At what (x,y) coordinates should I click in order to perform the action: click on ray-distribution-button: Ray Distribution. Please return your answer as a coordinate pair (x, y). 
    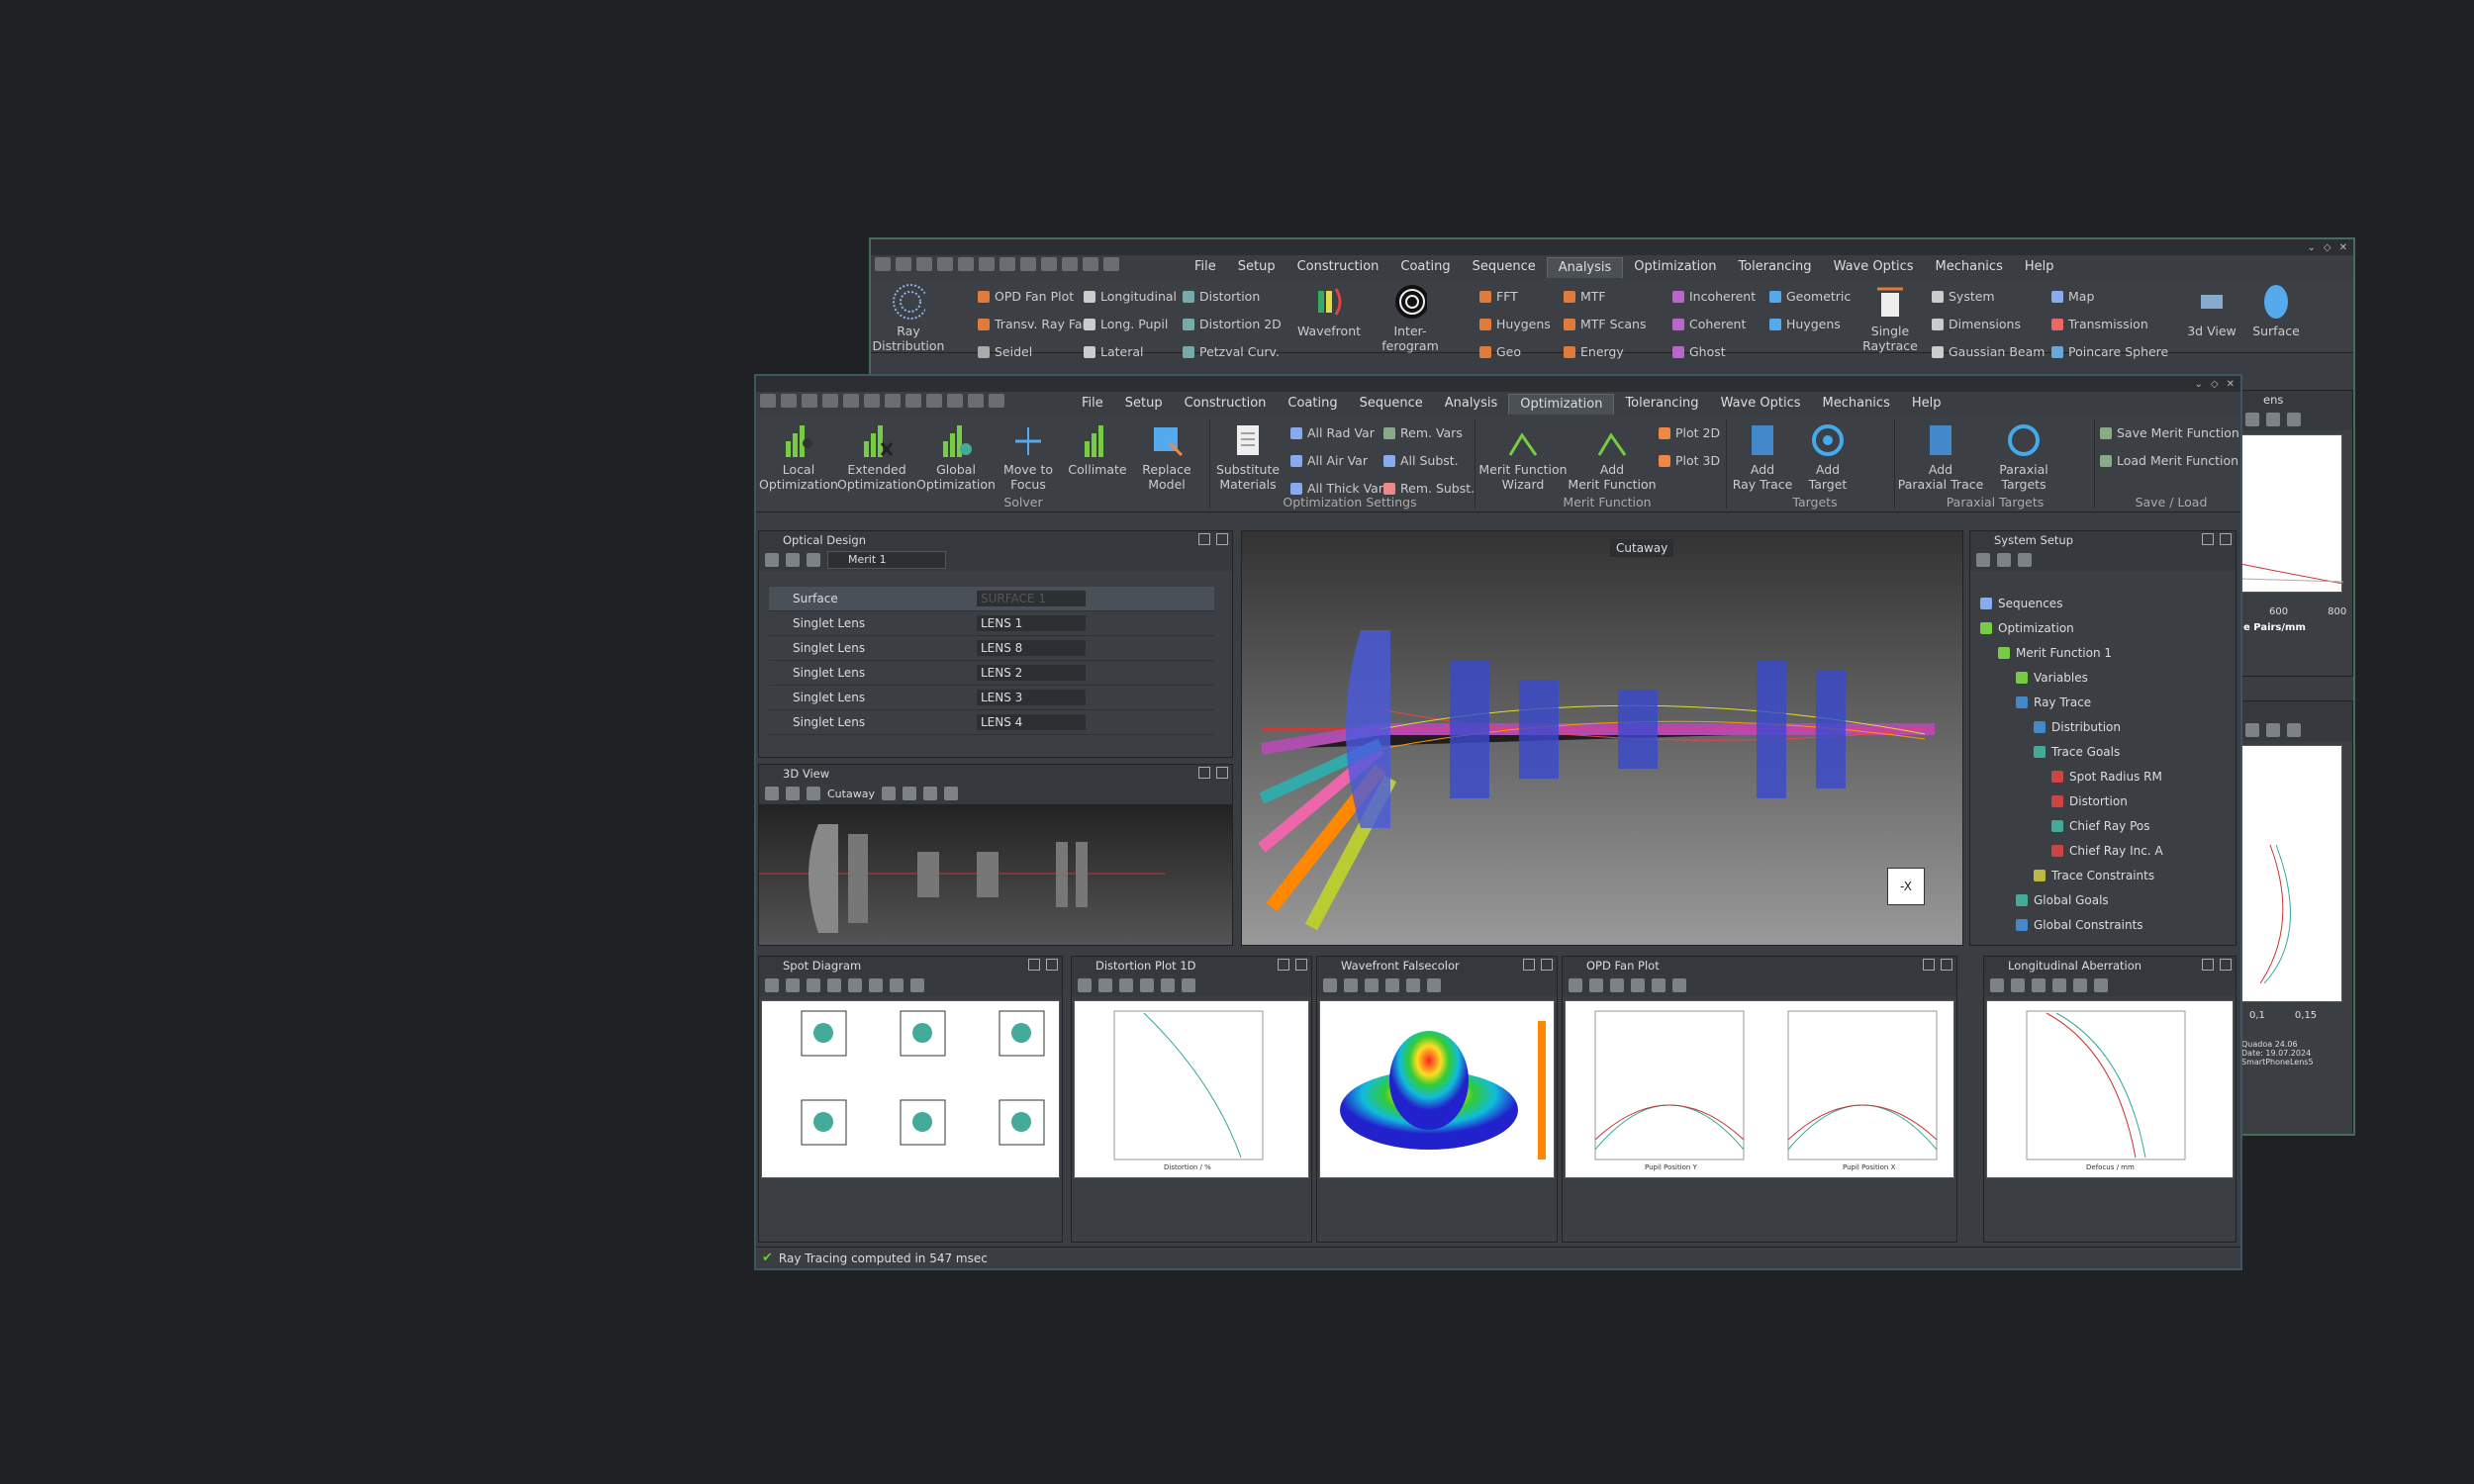
    Looking at the image, I should click on (909, 318).